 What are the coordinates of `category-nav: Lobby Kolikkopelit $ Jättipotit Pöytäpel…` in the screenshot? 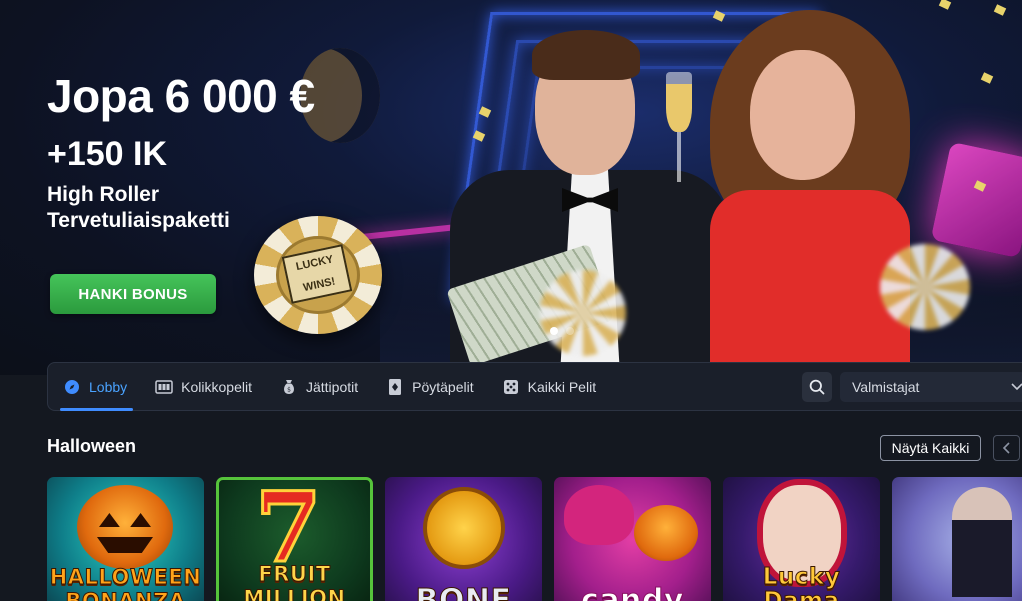 It's located at (534, 386).